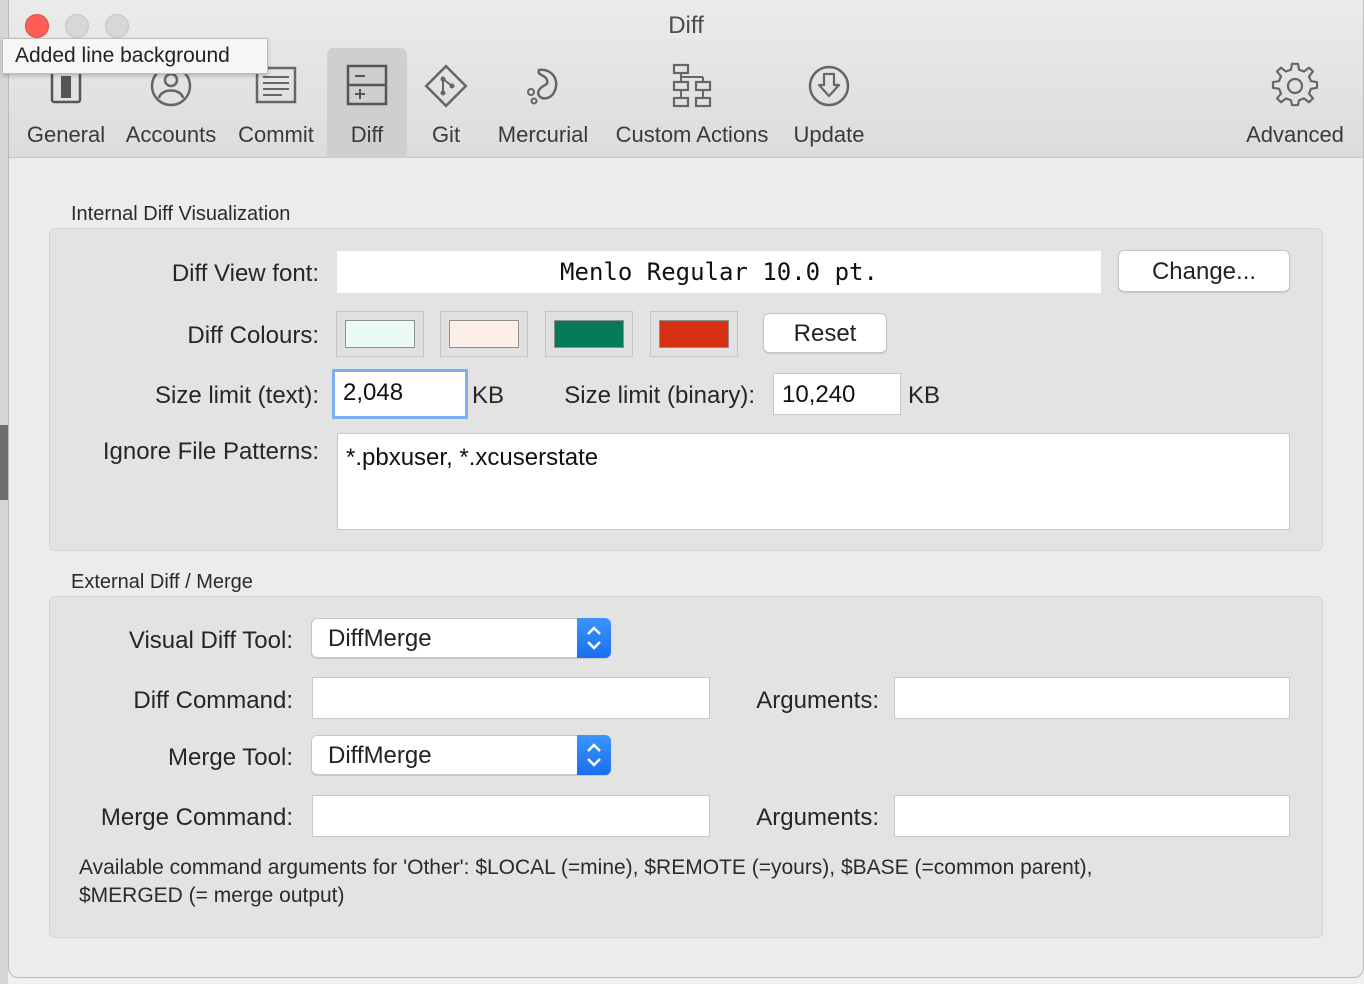 Image resolution: width=1364 pixels, height=984 pixels. What do you see at coordinates (1295, 134) in the screenshot?
I see `tab-advanced-label: Advanced` at bounding box center [1295, 134].